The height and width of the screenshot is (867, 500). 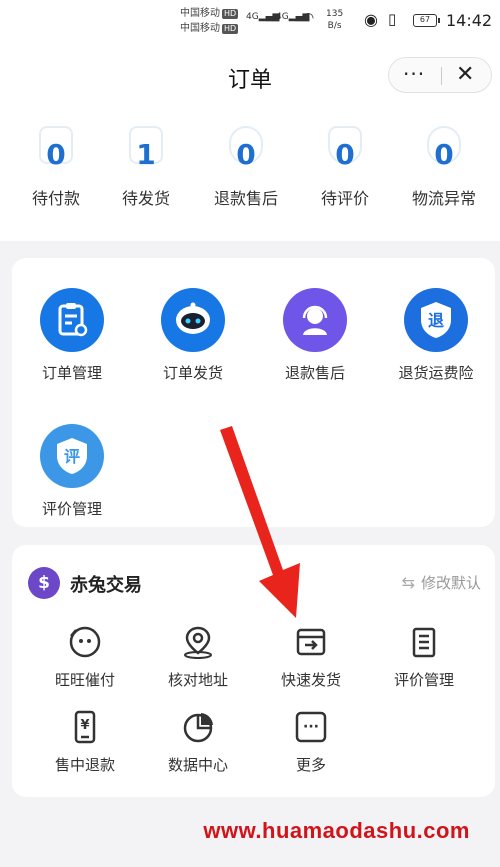 What do you see at coordinates (250, 75) in the screenshot?
I see `title-bar: 订单 ··· ✕` at bounding box center [250, 75].